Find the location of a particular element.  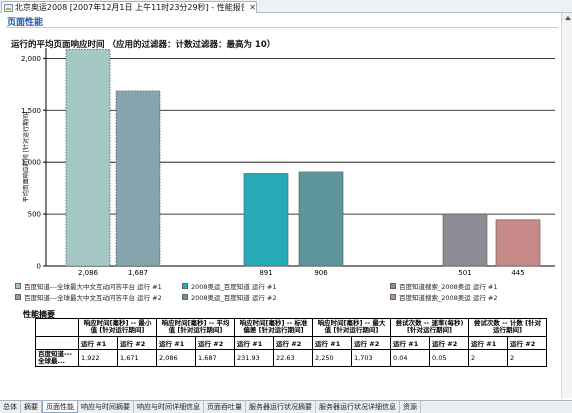

legend-item: 百度知道搜索_2008奥运 运行 #2 is located at coordinates (444, 297).